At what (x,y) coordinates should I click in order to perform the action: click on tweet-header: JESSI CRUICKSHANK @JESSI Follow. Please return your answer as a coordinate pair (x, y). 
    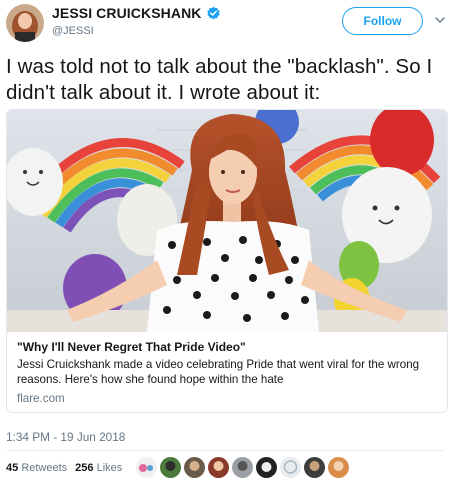
    Looking at the image, I should click on (225, 26).